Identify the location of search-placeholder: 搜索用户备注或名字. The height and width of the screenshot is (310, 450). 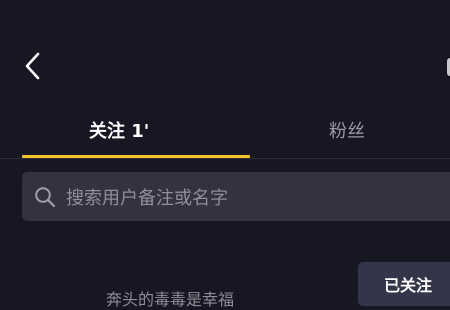
(147, 198).